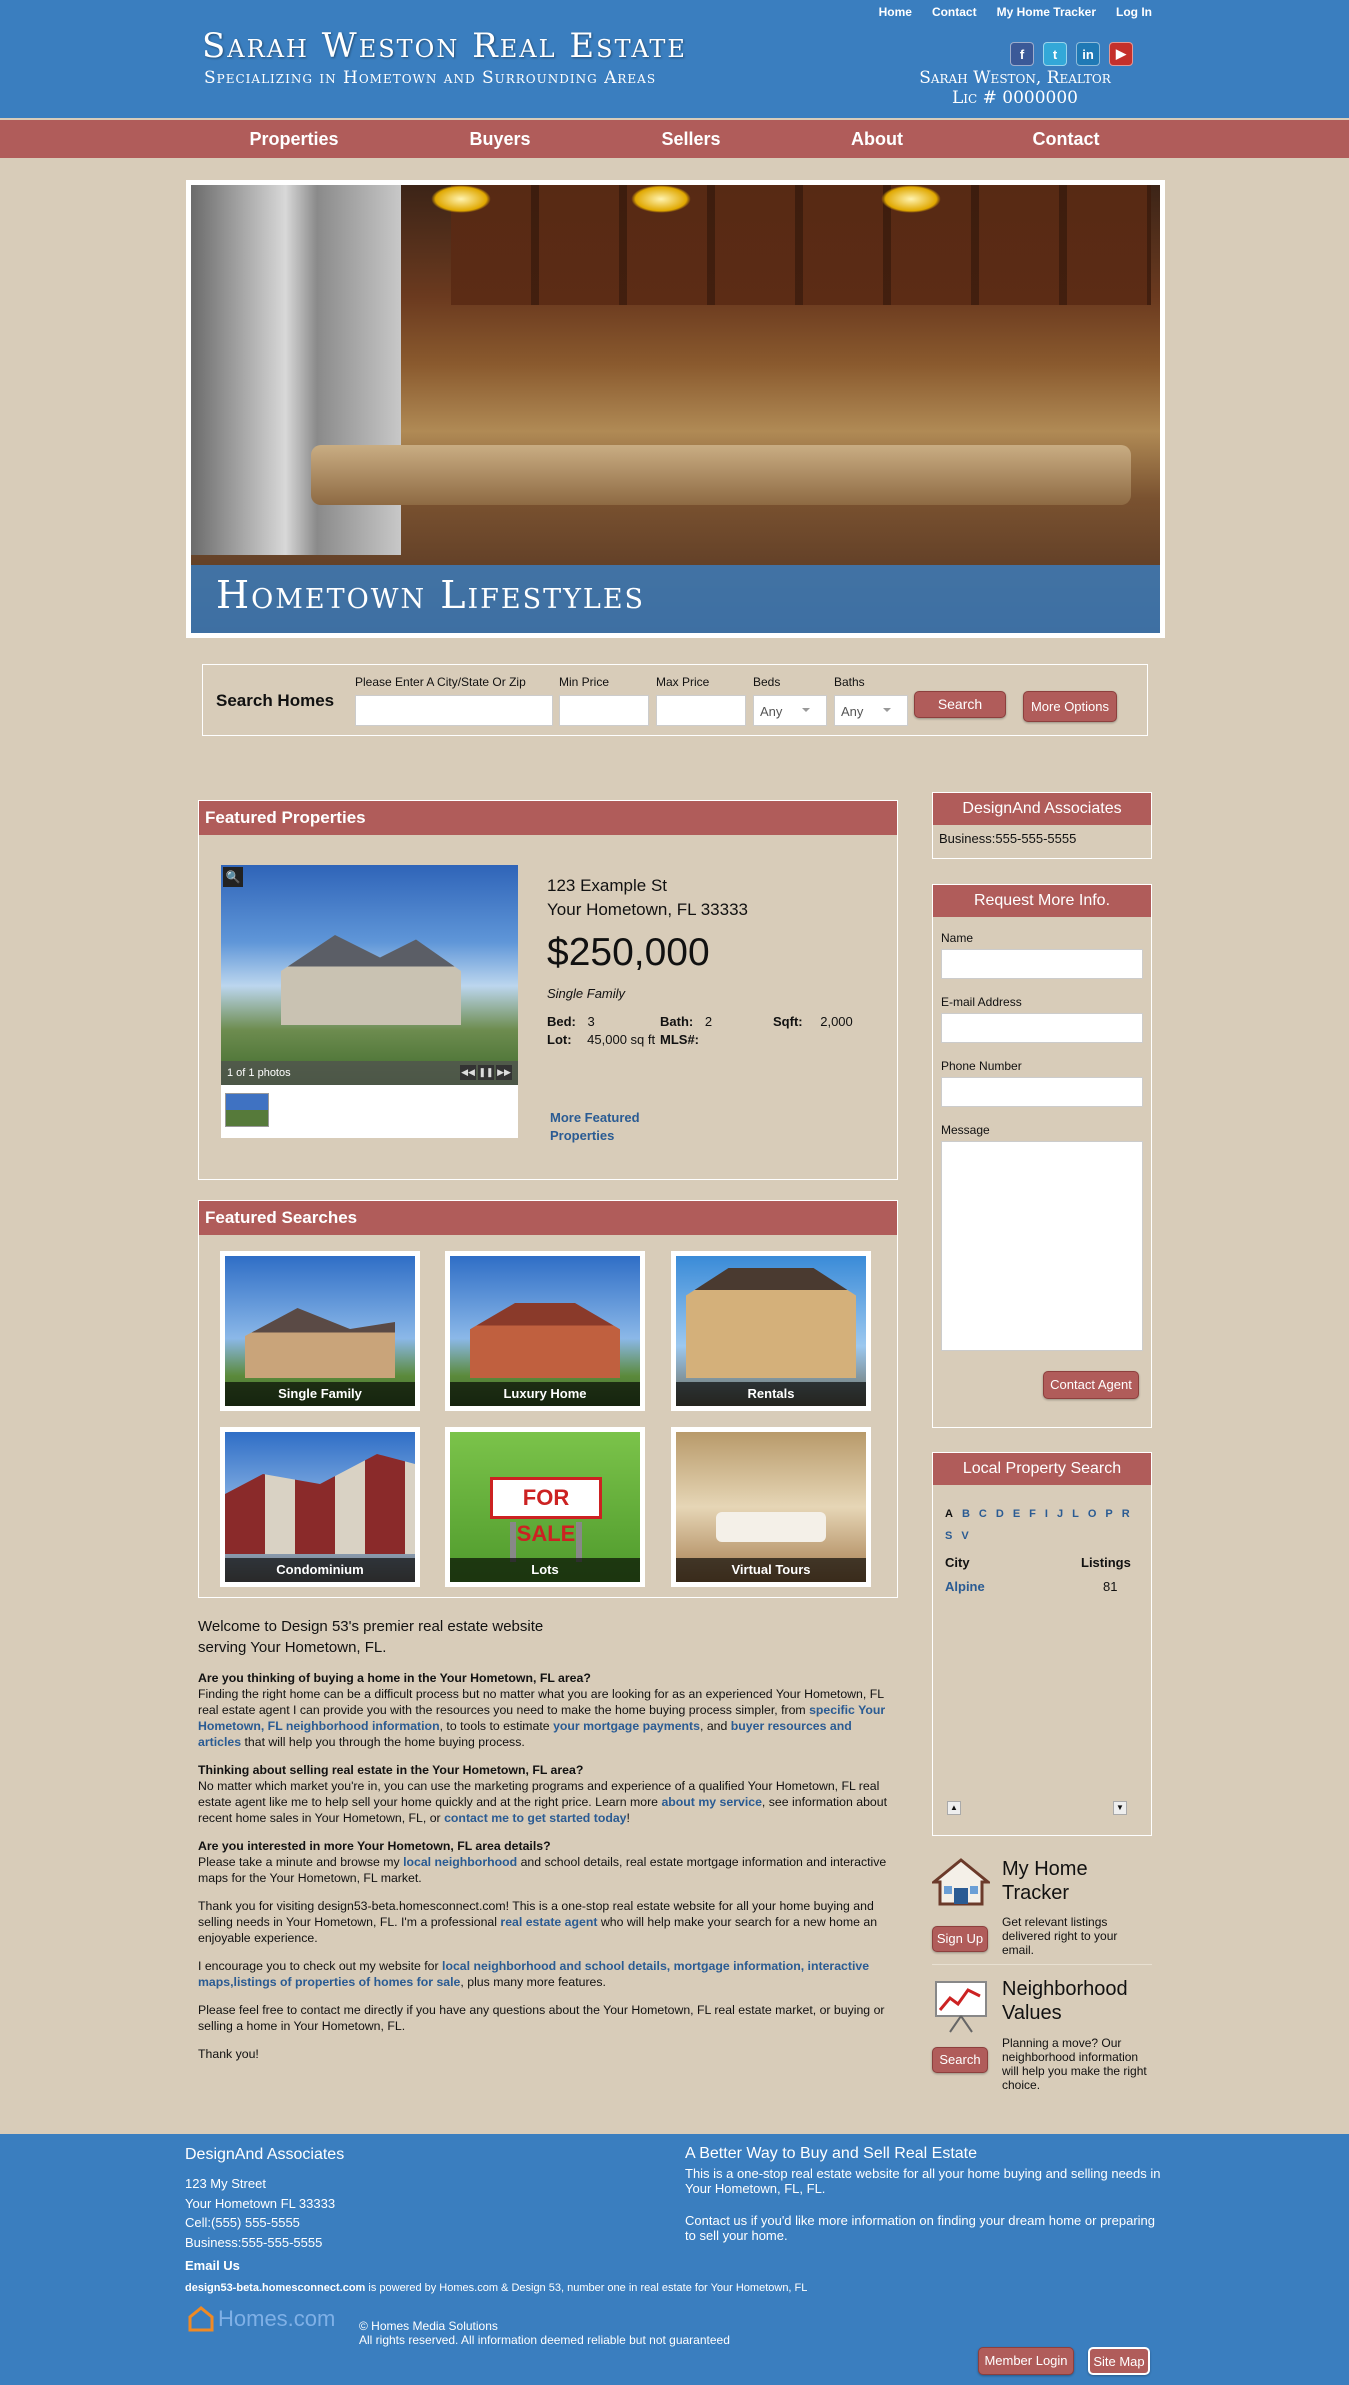 The image size is (1349, 2385). What do you see at coordinates (983, 1514) in the screenshot?
I see `letter-link: C` at bounding box center [983, 1514].